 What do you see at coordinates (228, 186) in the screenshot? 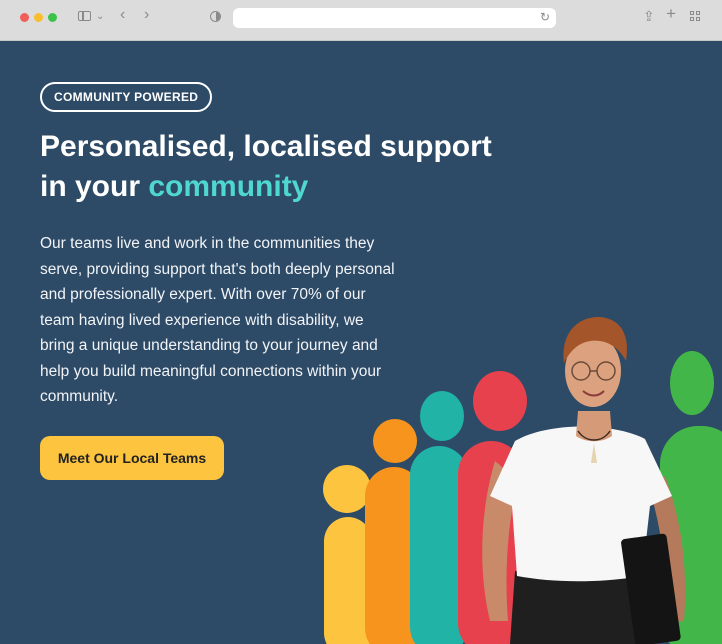
I see `heading-accent: community` at bounding box center [228, 186].